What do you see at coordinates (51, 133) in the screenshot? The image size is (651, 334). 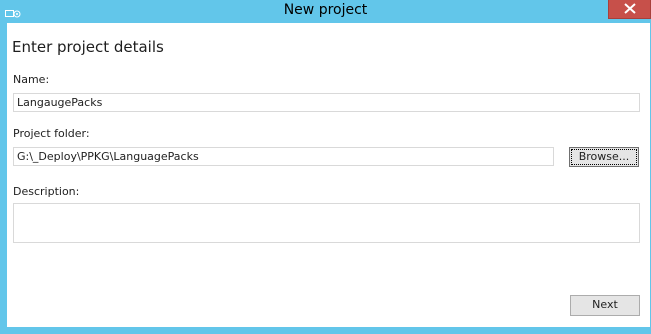 I see `project-folder-label: Project folder:` at bounding box center [51, 133].